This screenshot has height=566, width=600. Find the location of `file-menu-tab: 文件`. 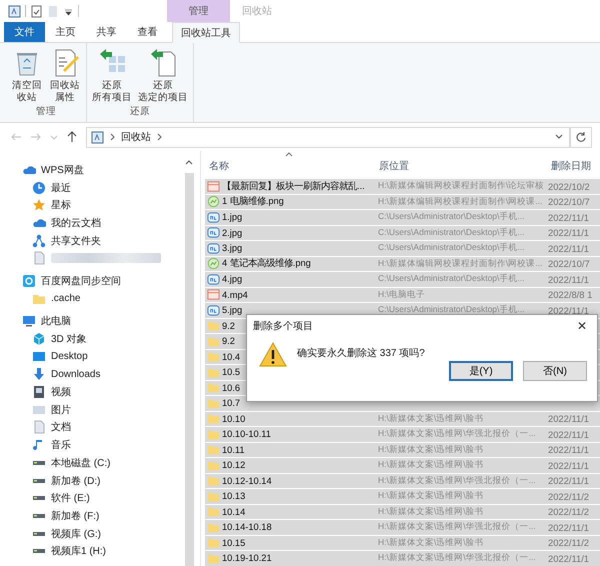

file-menu-tab: 文件 is located at coordinates (24, 32).